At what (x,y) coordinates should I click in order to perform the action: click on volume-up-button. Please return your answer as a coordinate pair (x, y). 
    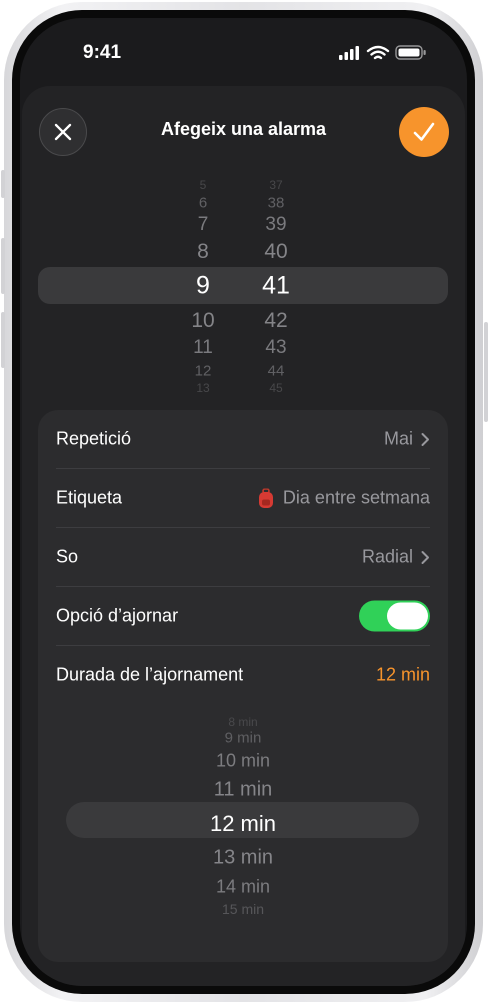
    Looking at the image, I should click on (3, 266).